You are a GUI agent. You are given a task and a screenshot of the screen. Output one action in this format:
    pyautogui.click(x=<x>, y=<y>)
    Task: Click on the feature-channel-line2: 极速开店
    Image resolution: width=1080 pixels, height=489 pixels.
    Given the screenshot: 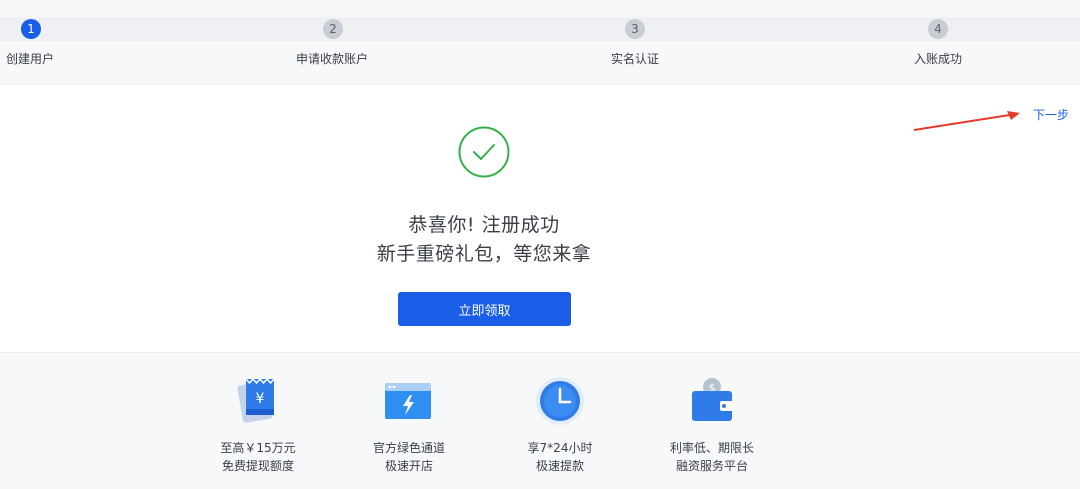 What is the action you would take?
    pyautogui.click(x=408, y=466)
    